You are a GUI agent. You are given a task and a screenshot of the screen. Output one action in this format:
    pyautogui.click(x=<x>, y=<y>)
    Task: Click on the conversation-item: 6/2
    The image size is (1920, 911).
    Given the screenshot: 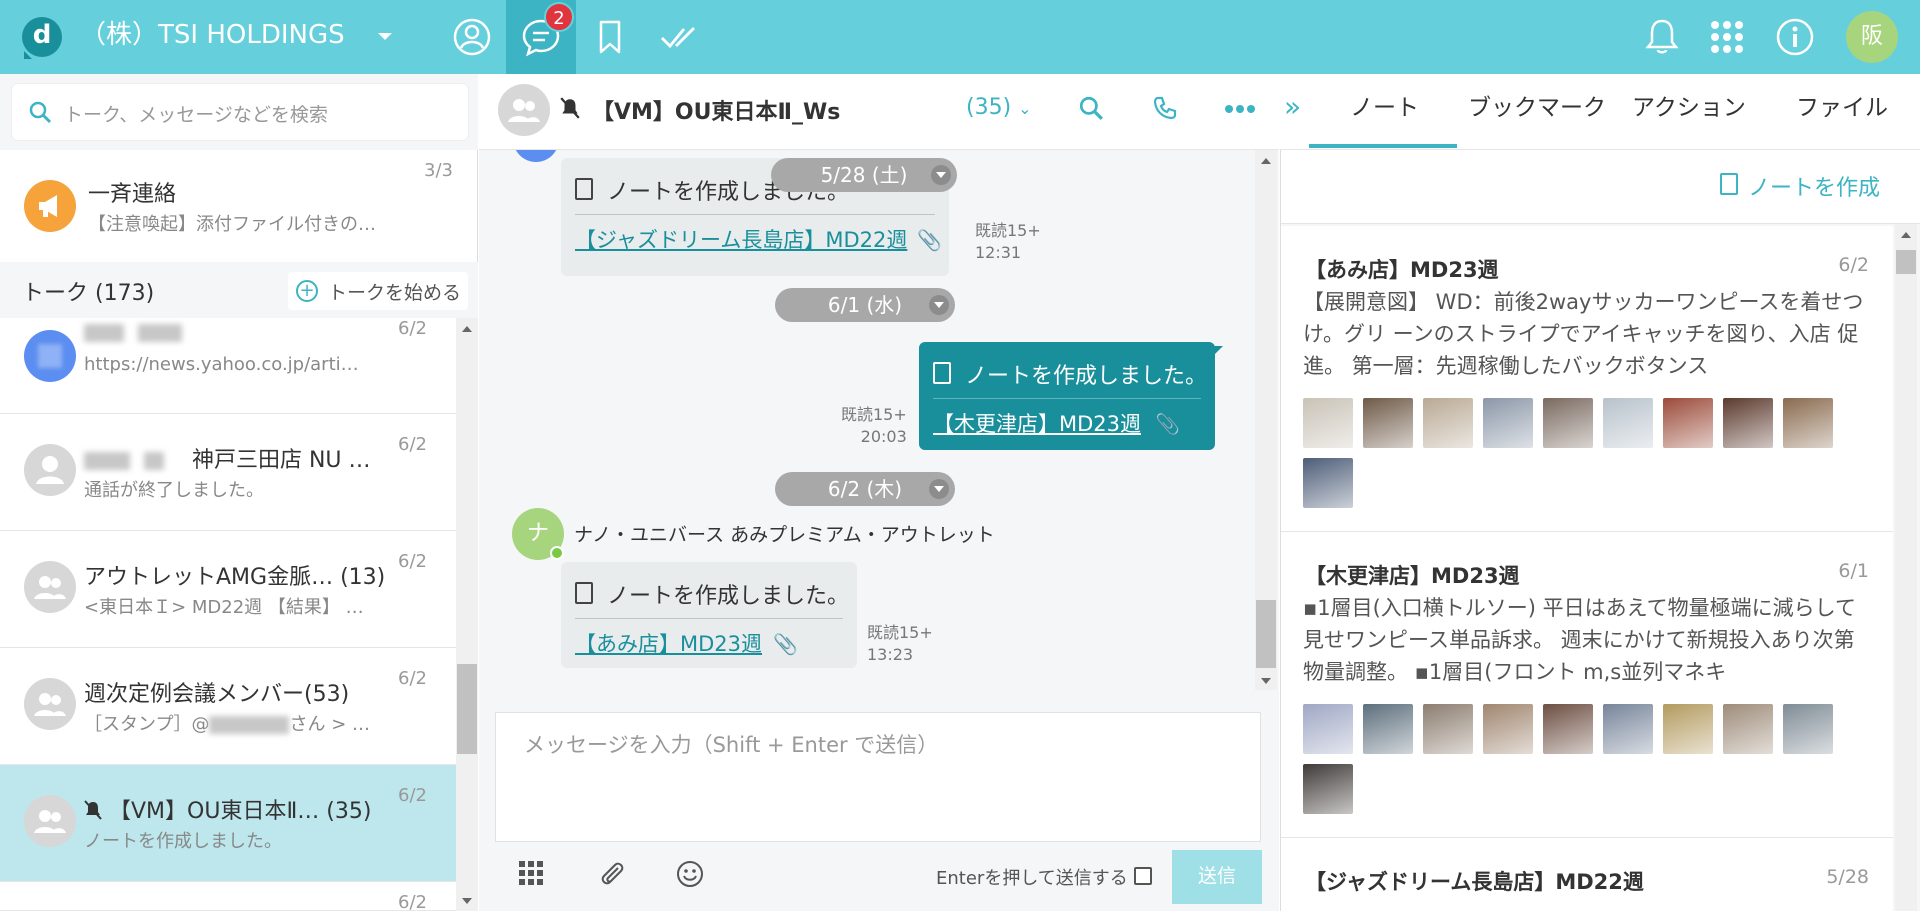 What is the action you would take?
    pyautogui.click(x=228, y=896)
    